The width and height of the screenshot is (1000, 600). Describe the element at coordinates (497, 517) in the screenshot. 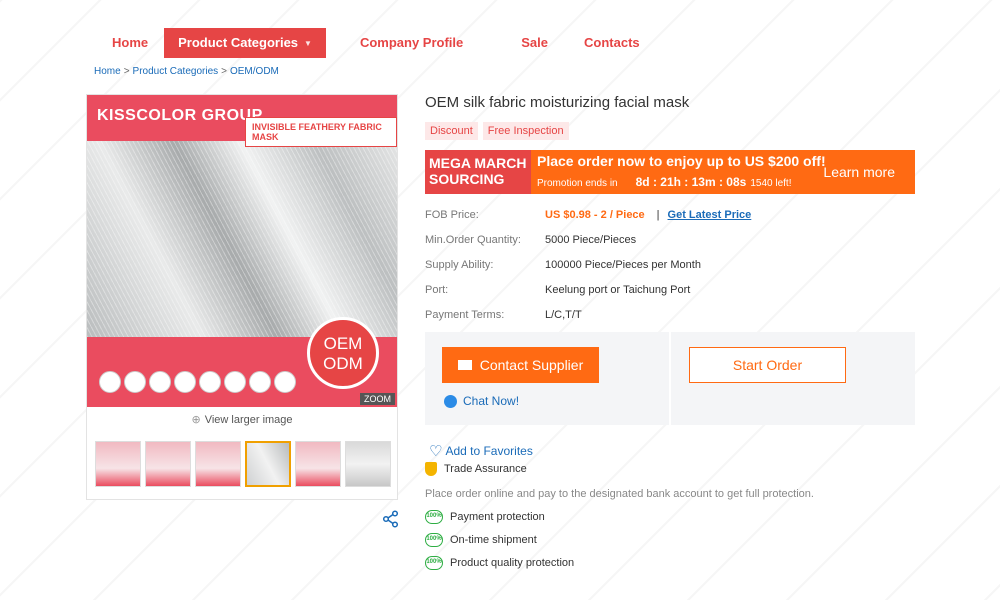

I see `guarantee-label: Payment protection` at that location.